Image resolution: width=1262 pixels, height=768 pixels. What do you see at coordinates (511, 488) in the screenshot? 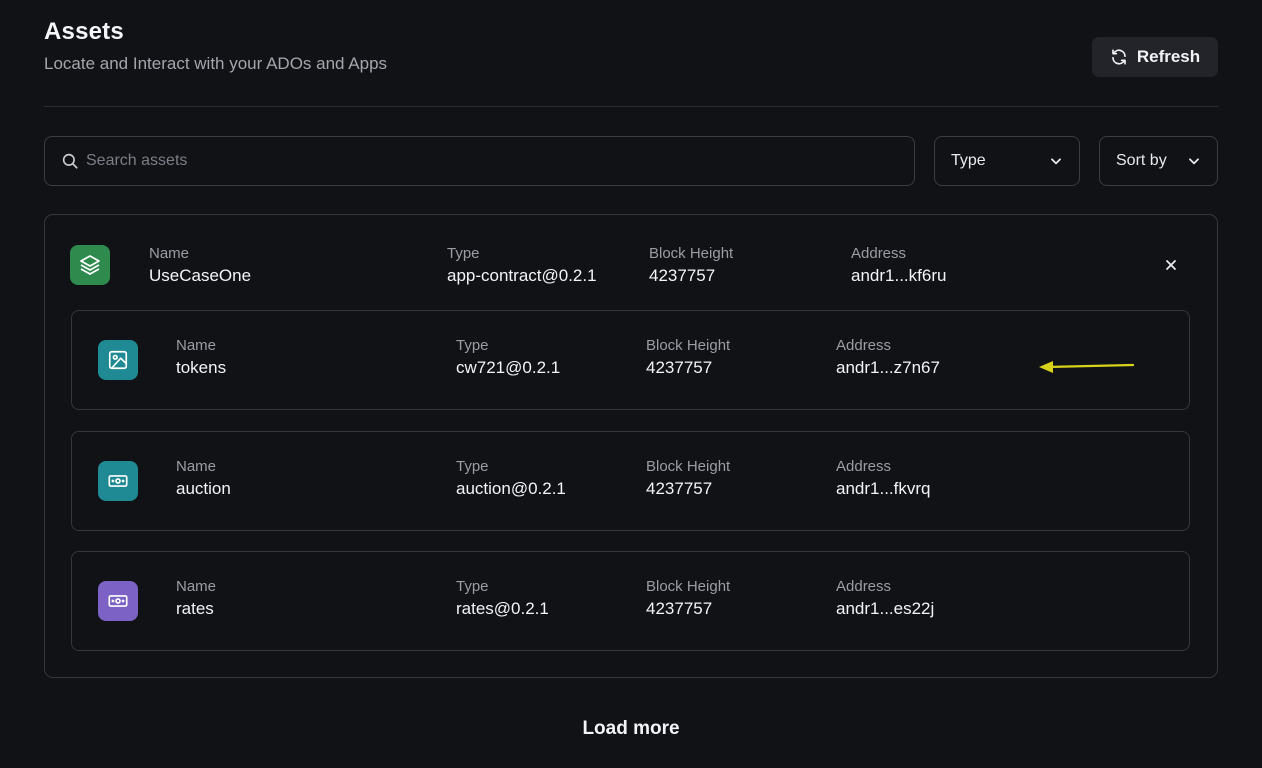
I see `ado-type: auction@0.2.1` at bounding box center [511, 488].